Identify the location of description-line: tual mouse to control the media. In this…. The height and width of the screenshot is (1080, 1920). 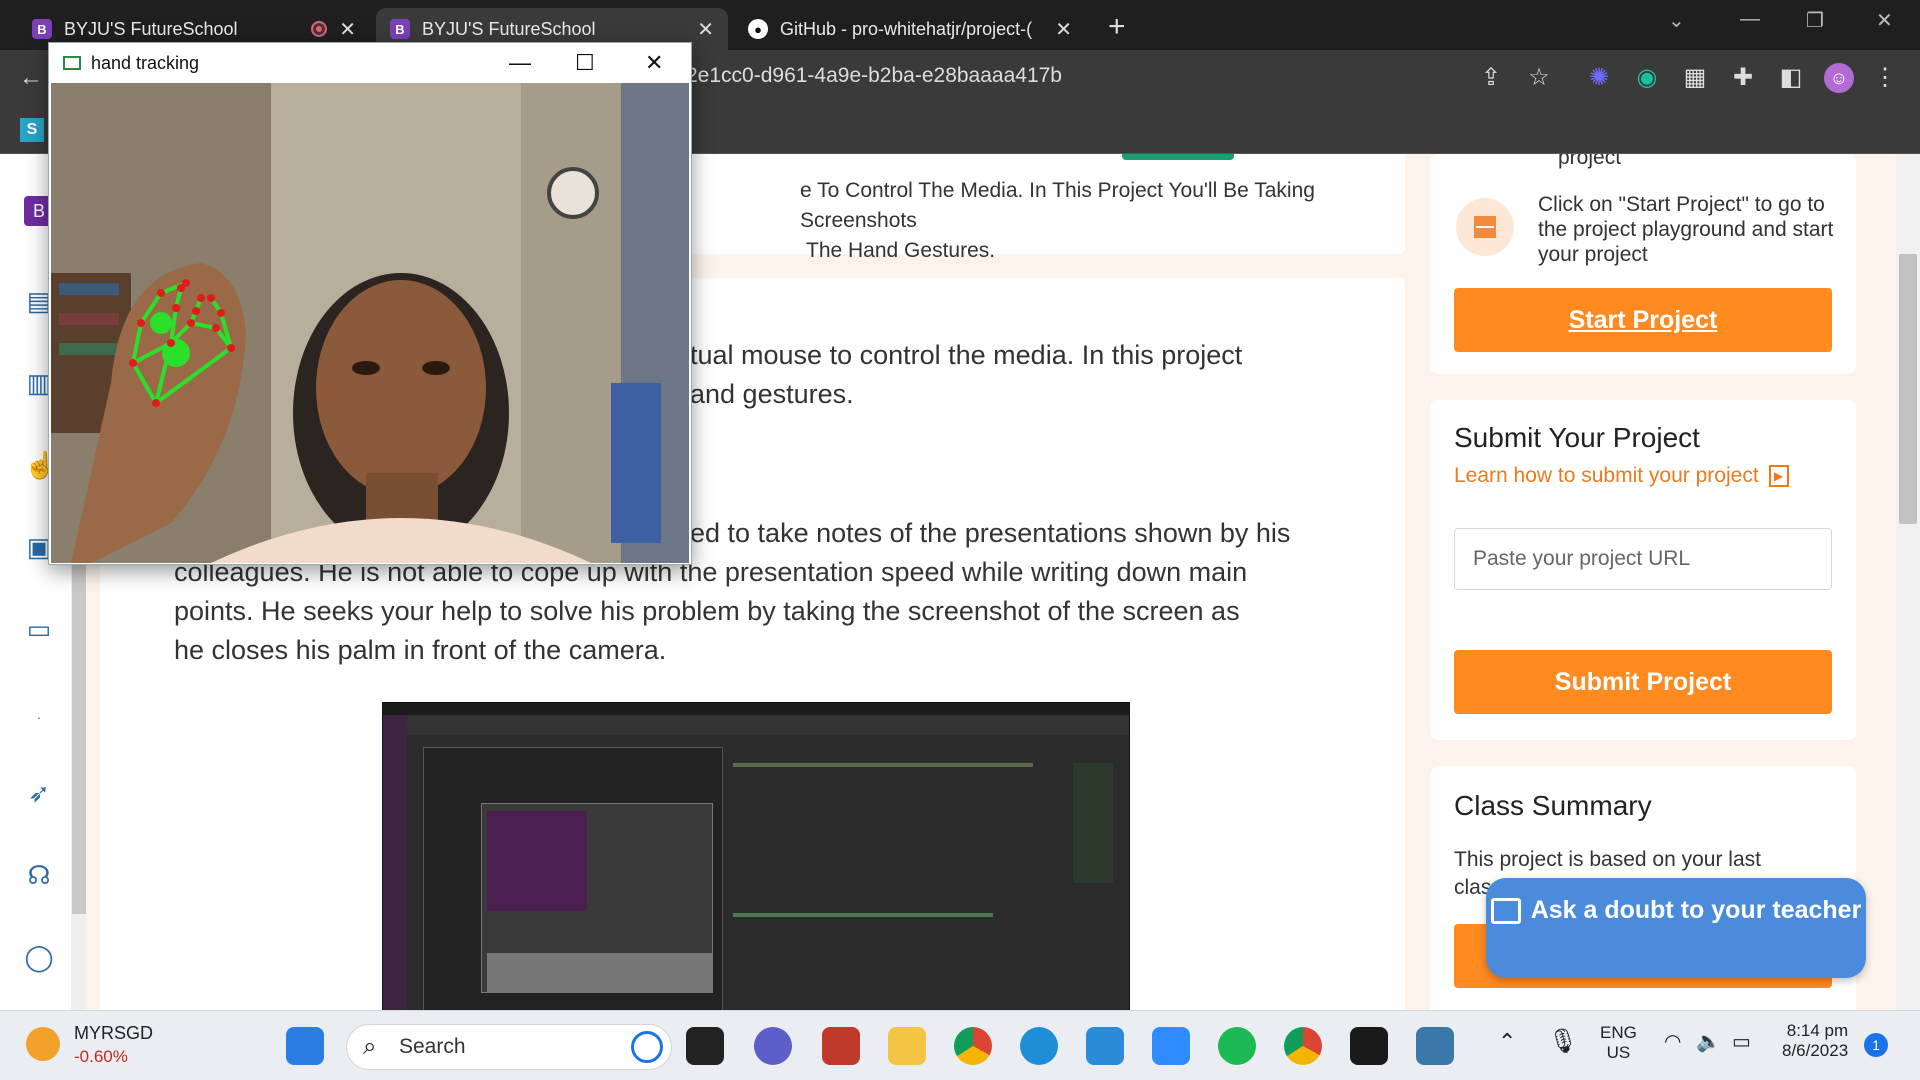
(966, 355).